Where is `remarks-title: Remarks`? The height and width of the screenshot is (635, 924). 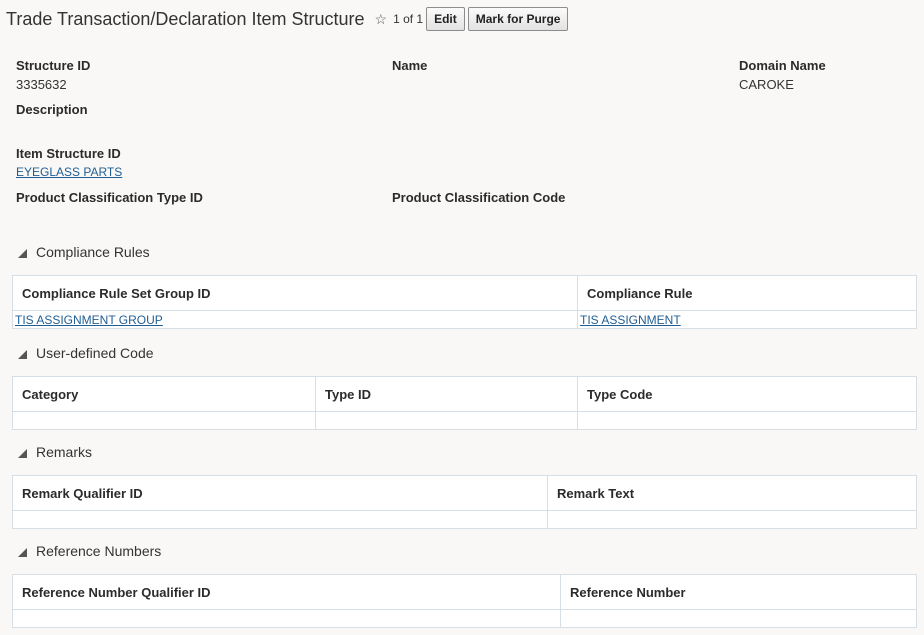 remarks-title: Remarks is located at coordinates (64, 452).